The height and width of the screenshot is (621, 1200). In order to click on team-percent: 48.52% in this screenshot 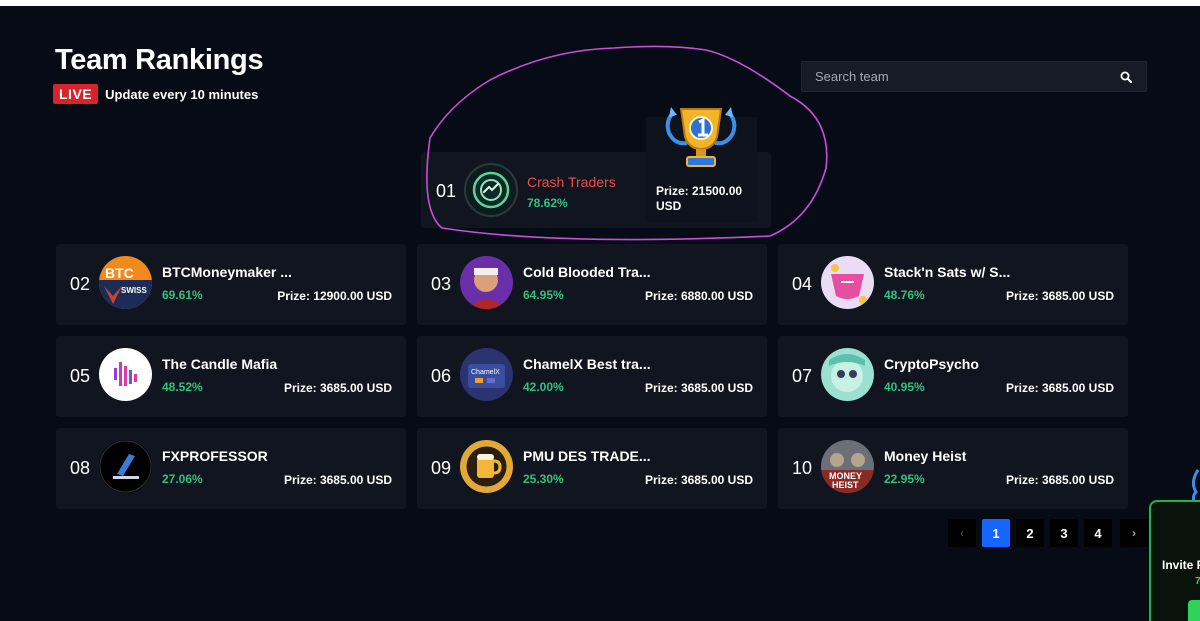, I will do `click(182, 387)`.